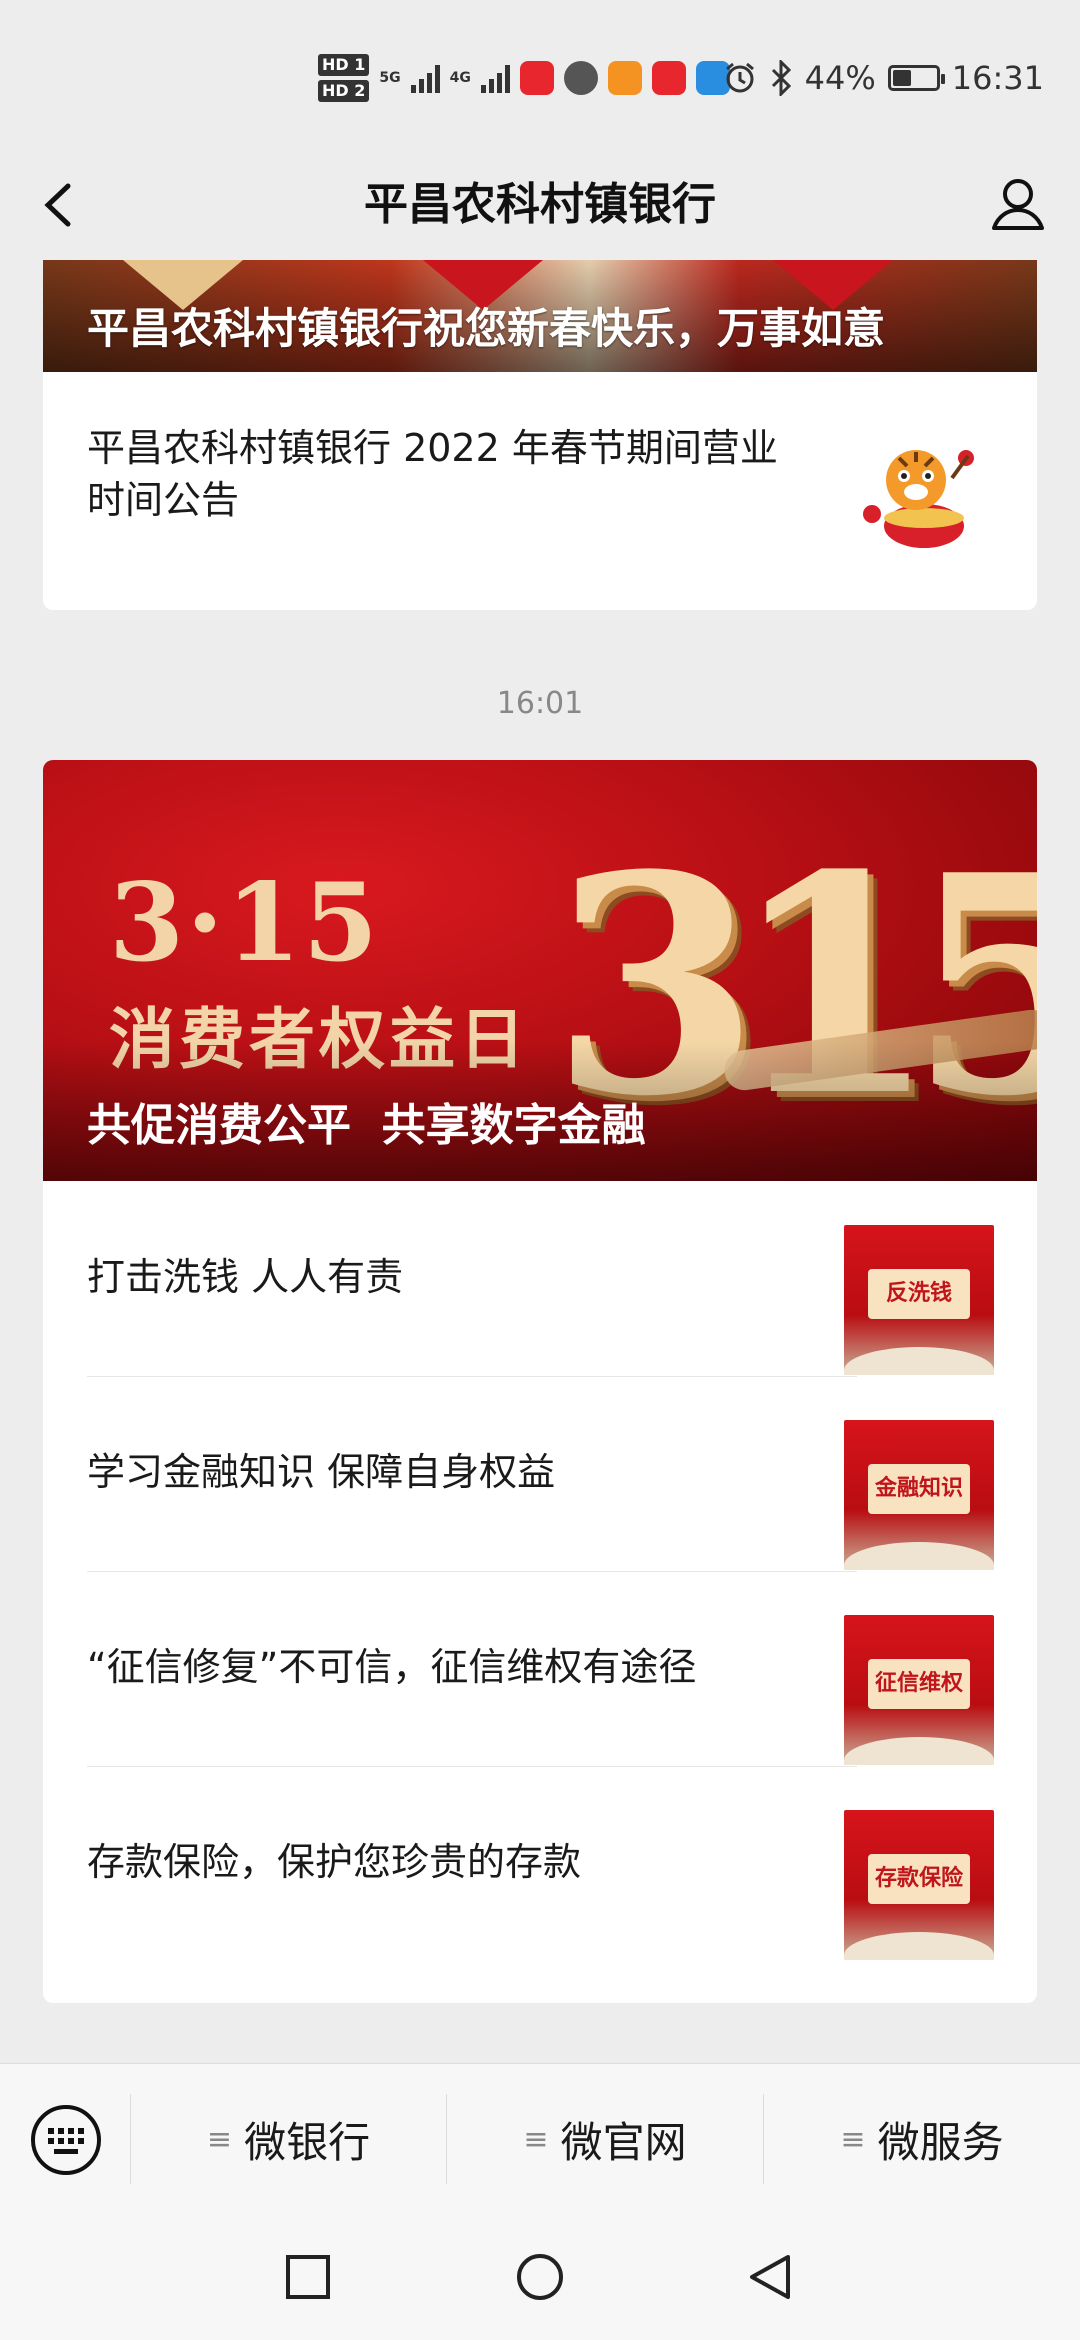  I want to click on user-icon, so click(1018, 204).